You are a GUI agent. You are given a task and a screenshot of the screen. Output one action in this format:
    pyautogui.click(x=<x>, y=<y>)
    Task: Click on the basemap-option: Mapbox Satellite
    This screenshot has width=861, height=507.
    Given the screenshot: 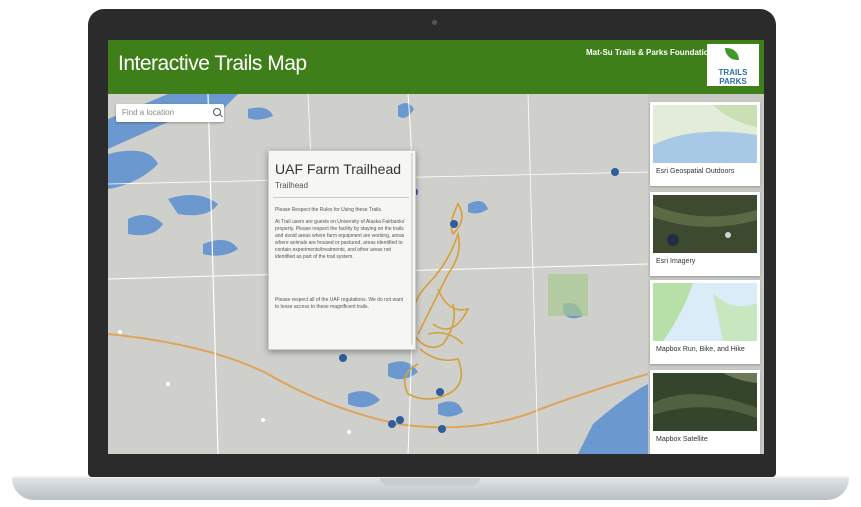 What is the action you would take?
    pyautogui.click(x=705, y=412)
    